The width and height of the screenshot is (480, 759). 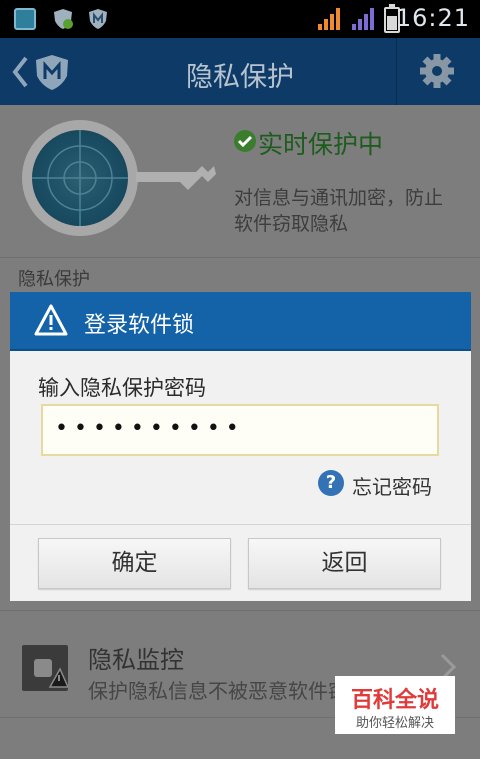 What do you see at coordinates (240, 19) in the screenshot?
I see `status-bar: 16:21` at bounding box center [240, 19].